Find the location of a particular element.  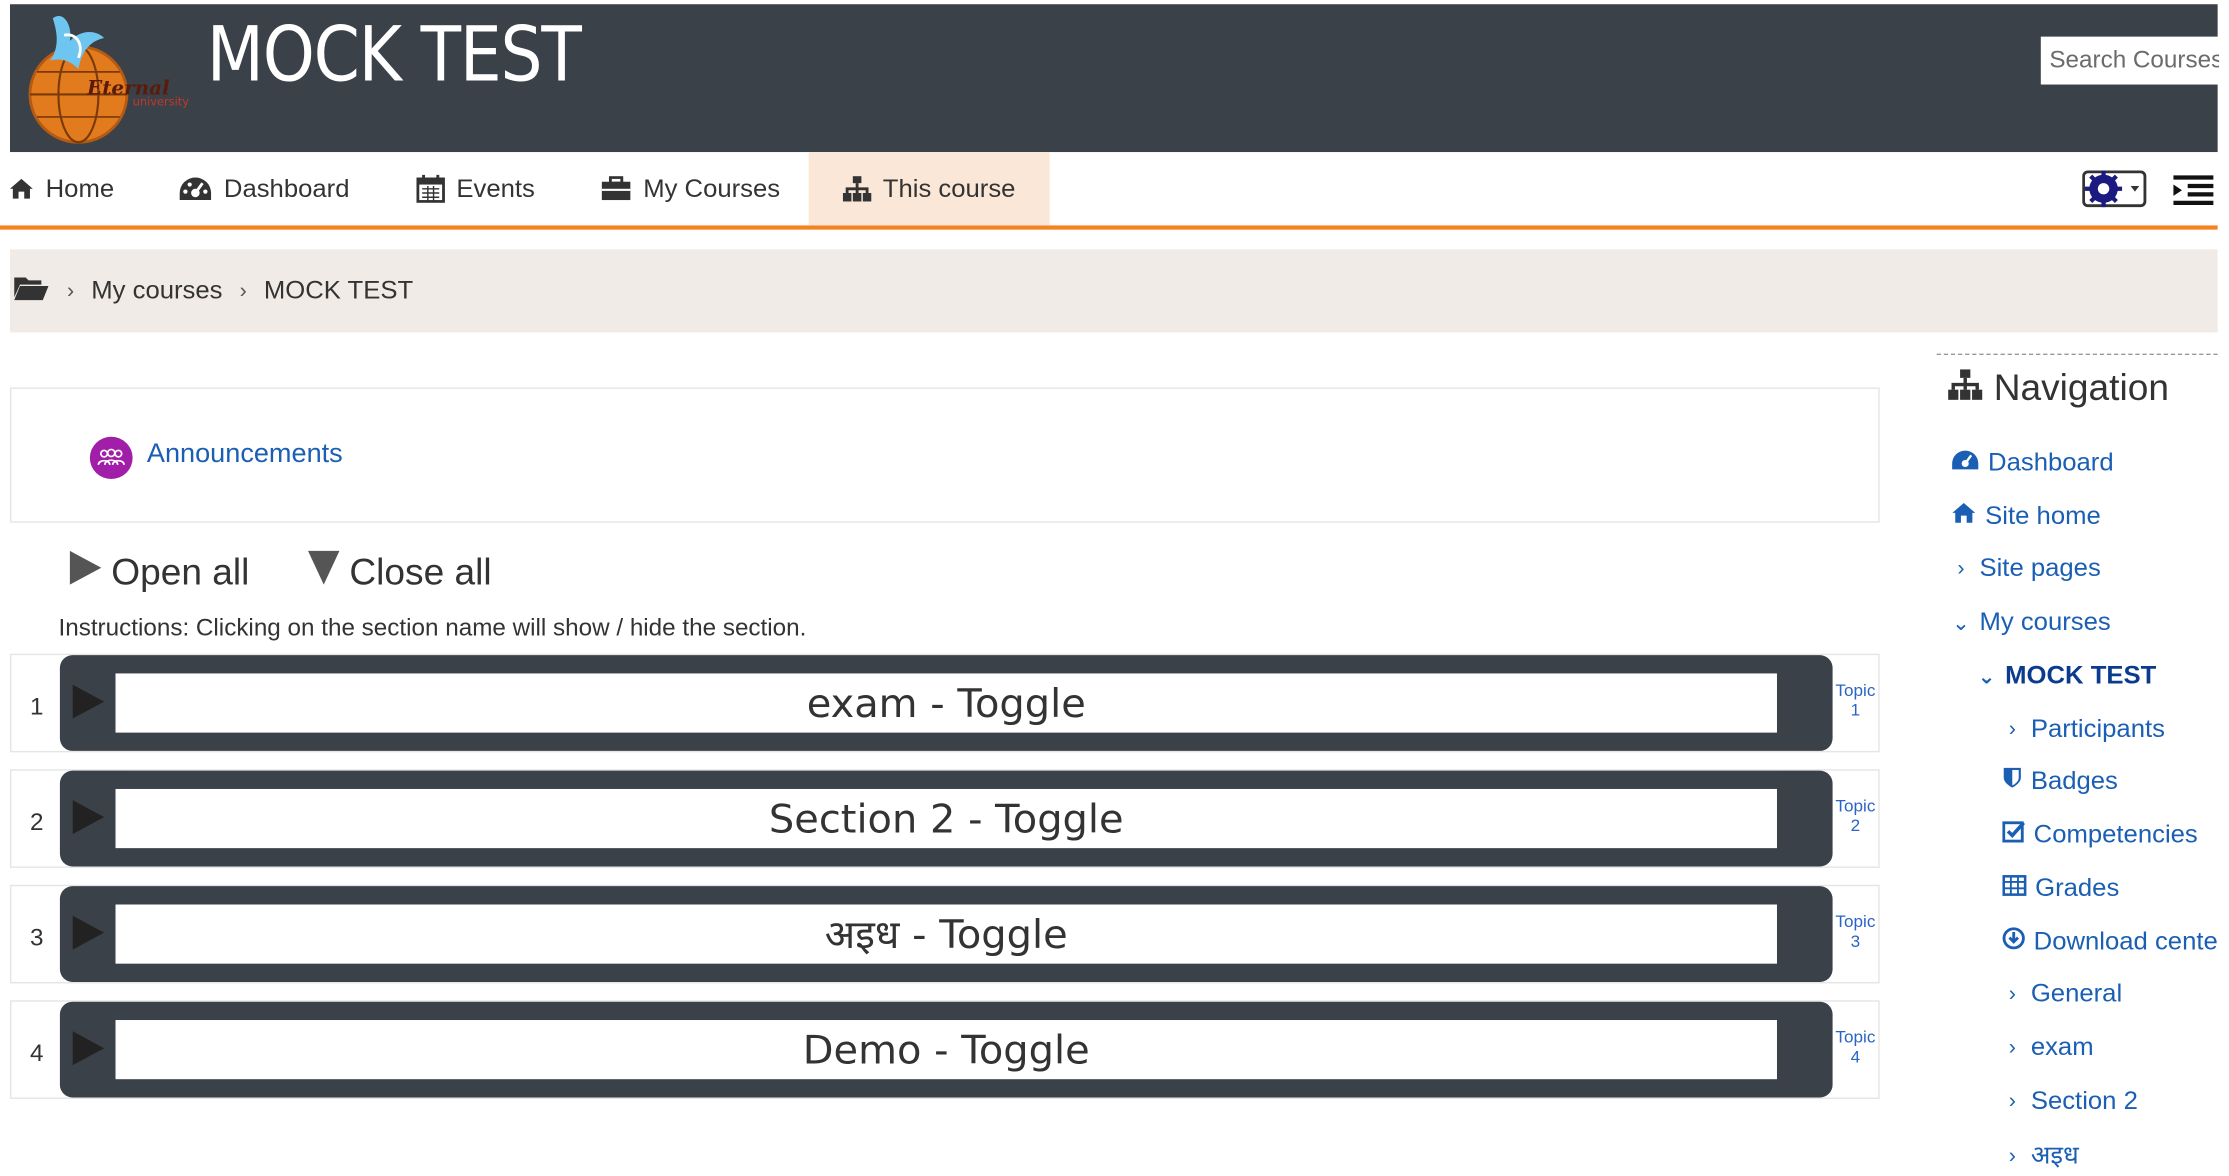

nav-block-site-pages: › Site pages is located at coordinates (2026, 568).